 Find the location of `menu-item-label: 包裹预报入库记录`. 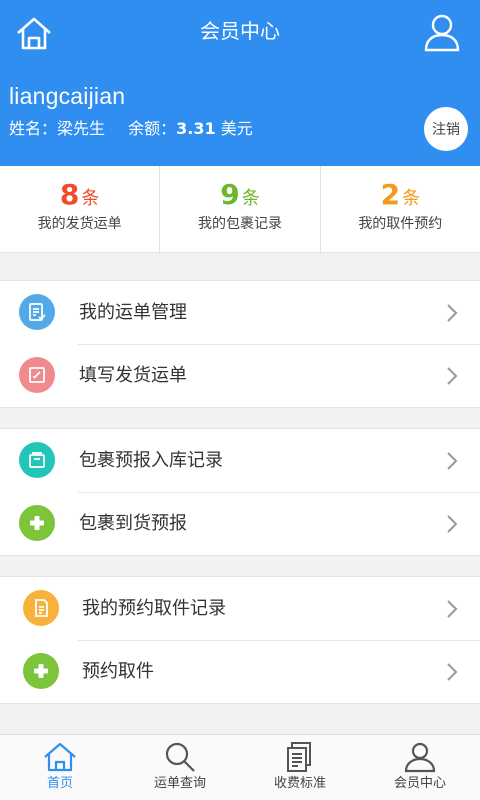

menu-item-label: 包裹预报入库记录 is located at coordinates (151, 460).